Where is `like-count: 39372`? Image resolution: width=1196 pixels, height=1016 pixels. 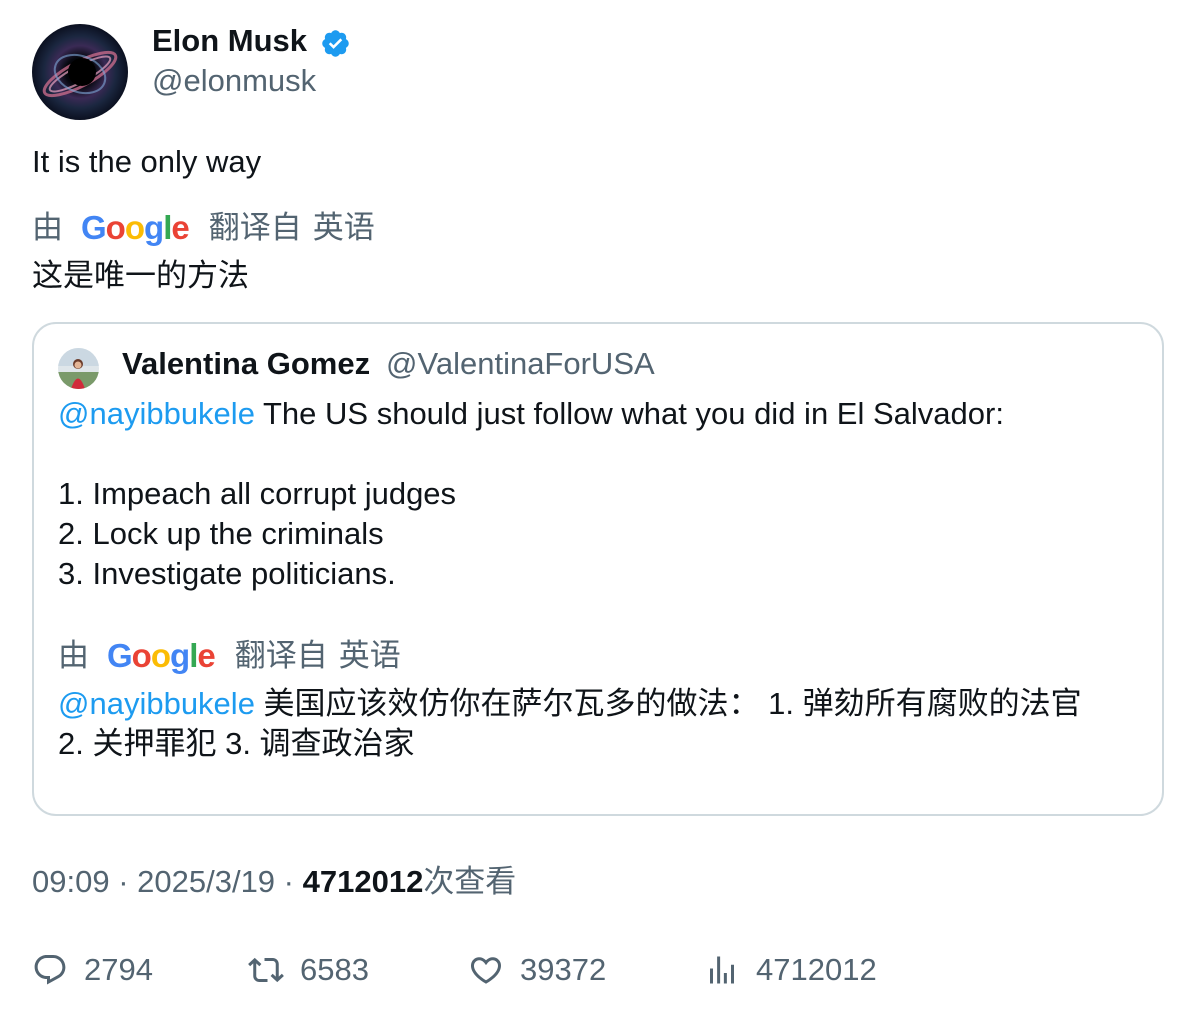
like-count: 39372 is located at coordinates (563, 969).